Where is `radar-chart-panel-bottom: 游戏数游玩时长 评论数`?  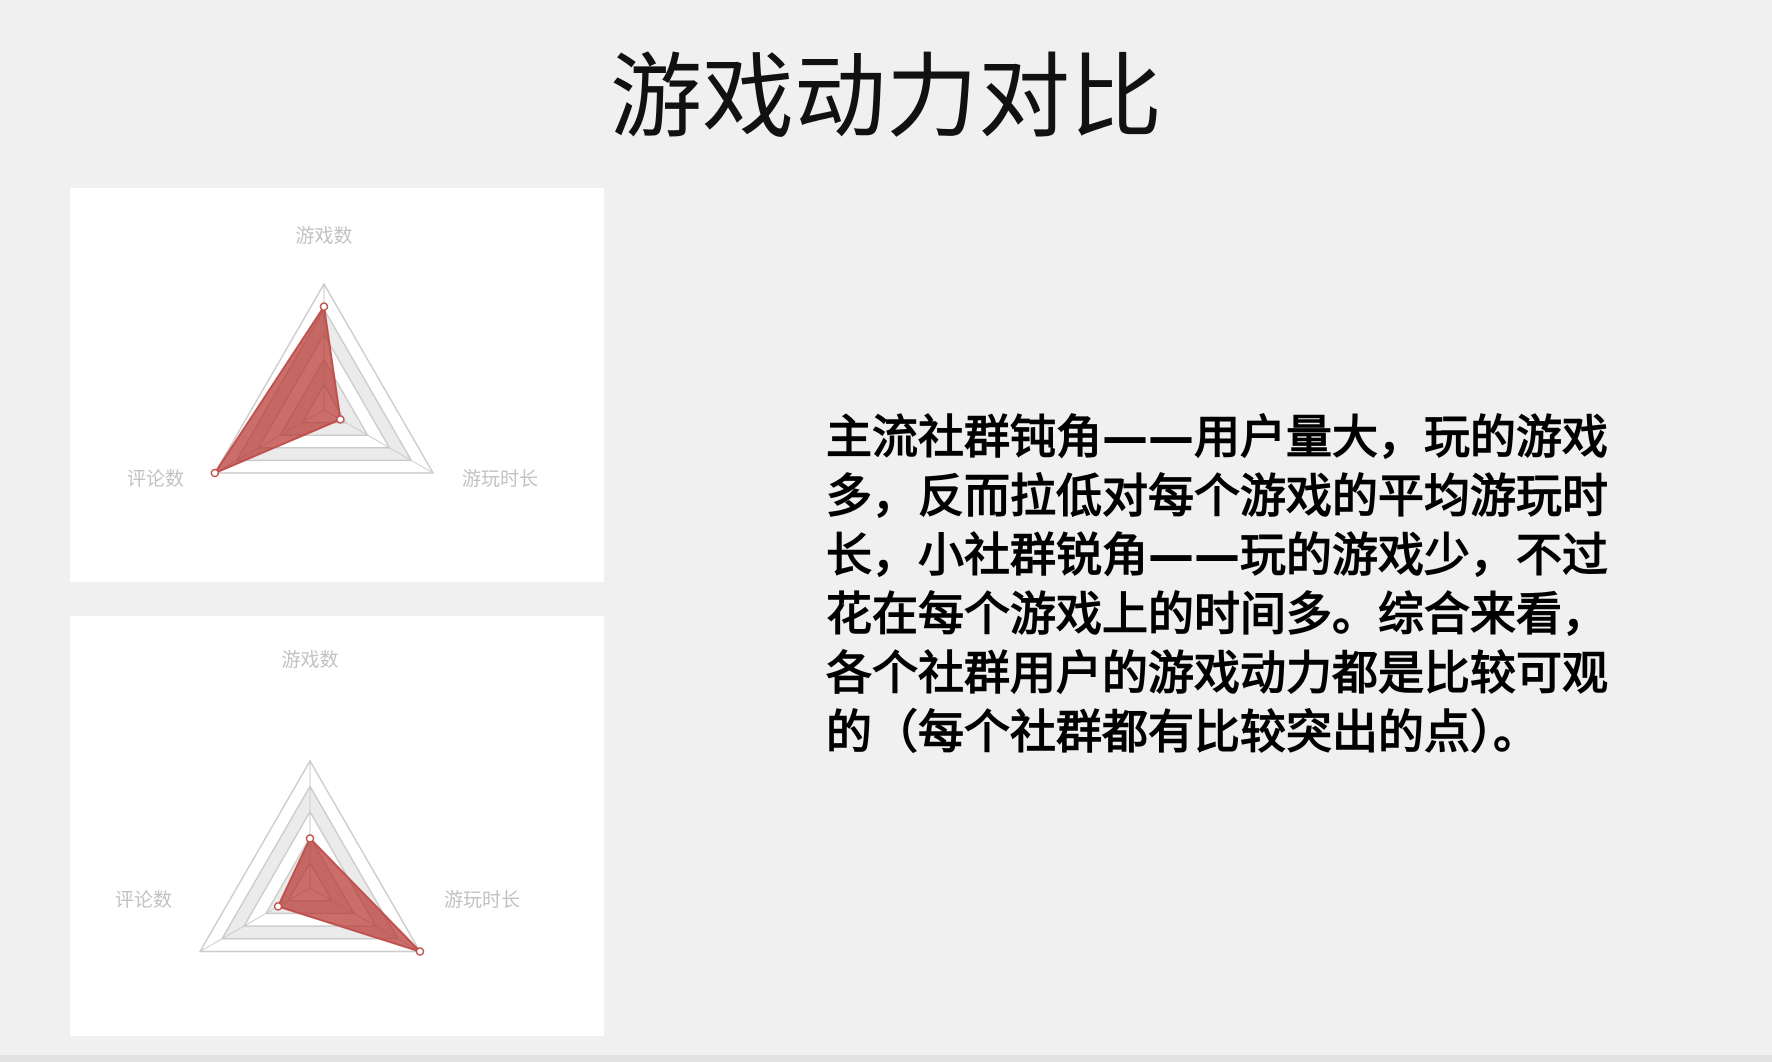 radar-chart-panel-bottom: 游戏数游玩时长 评论数 is located at coordinates (337, 826).